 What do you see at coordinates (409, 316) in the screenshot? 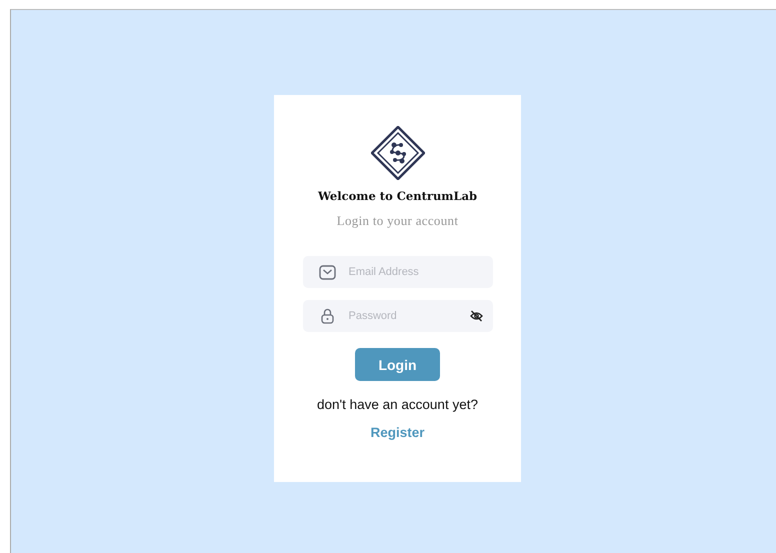
I see `text-input: Password` at bounding box center [409, 316].